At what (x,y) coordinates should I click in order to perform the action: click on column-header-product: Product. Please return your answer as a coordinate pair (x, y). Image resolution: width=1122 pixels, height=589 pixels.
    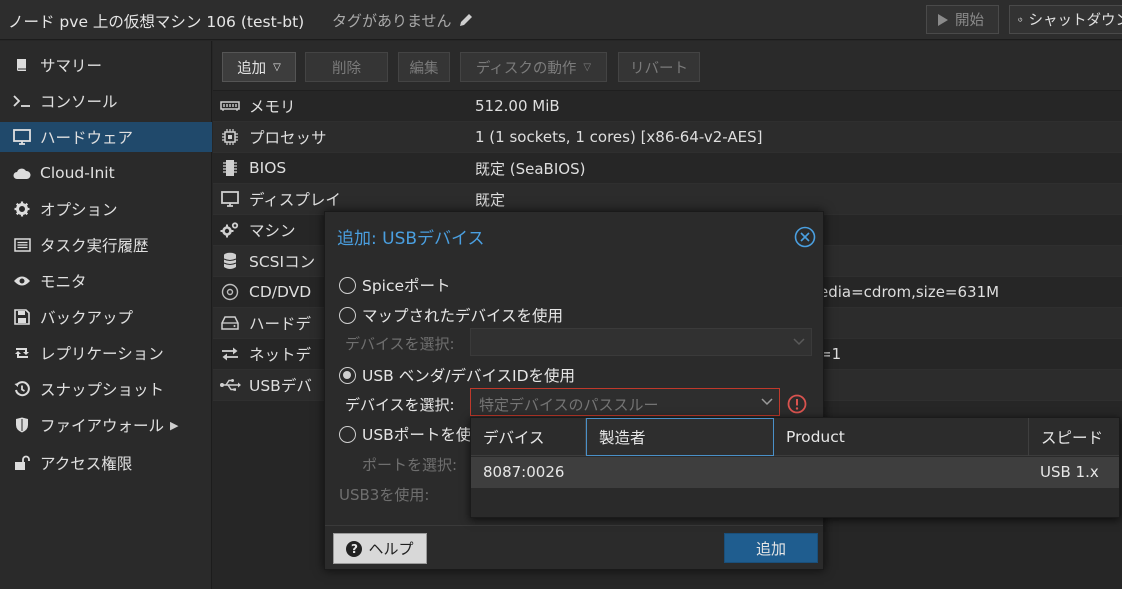
    Looking at the image, I should click on (901, 437).